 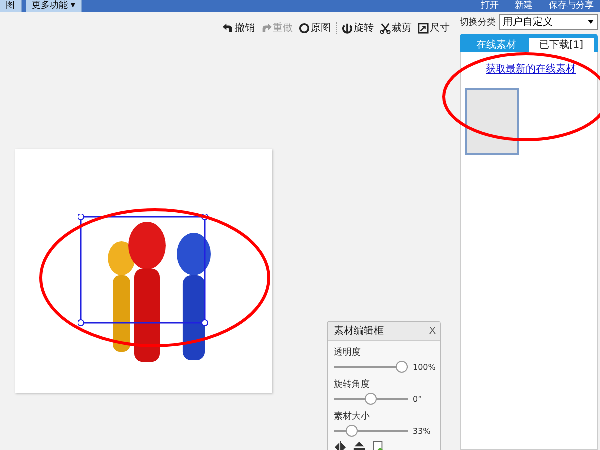 I want to click on circle-icon, so click(x=304, y=28).